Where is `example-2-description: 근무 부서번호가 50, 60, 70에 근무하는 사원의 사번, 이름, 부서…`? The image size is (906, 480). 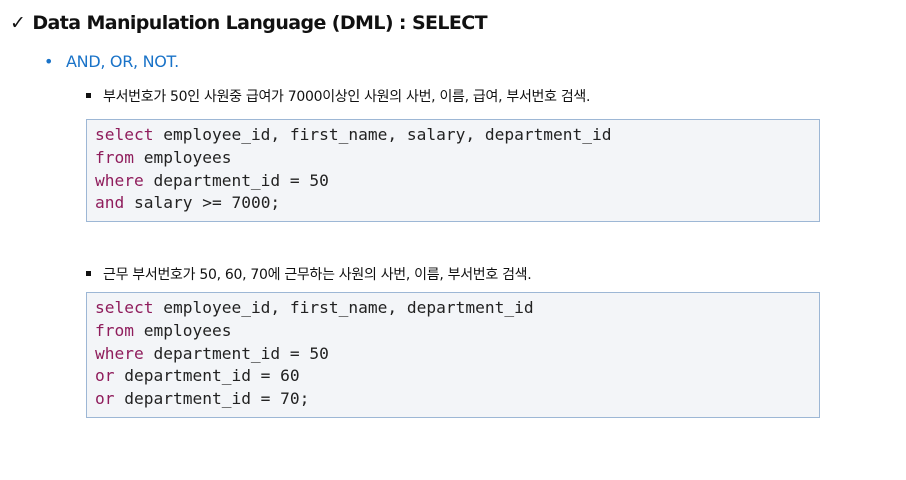
example-2-description: 근무 부서번호가 50, 60, 70에 근무하는 사원의 사번, 이름, 부서… is located at coordinates (309, 274).